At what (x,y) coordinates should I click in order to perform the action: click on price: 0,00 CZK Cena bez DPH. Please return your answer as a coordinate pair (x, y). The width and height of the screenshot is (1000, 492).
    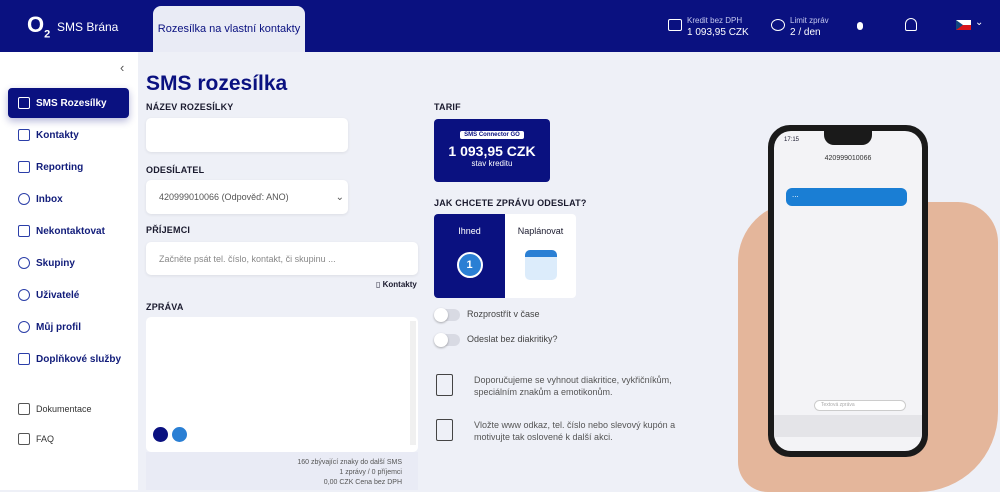
    Looking at the image, I should click on (362, 482).